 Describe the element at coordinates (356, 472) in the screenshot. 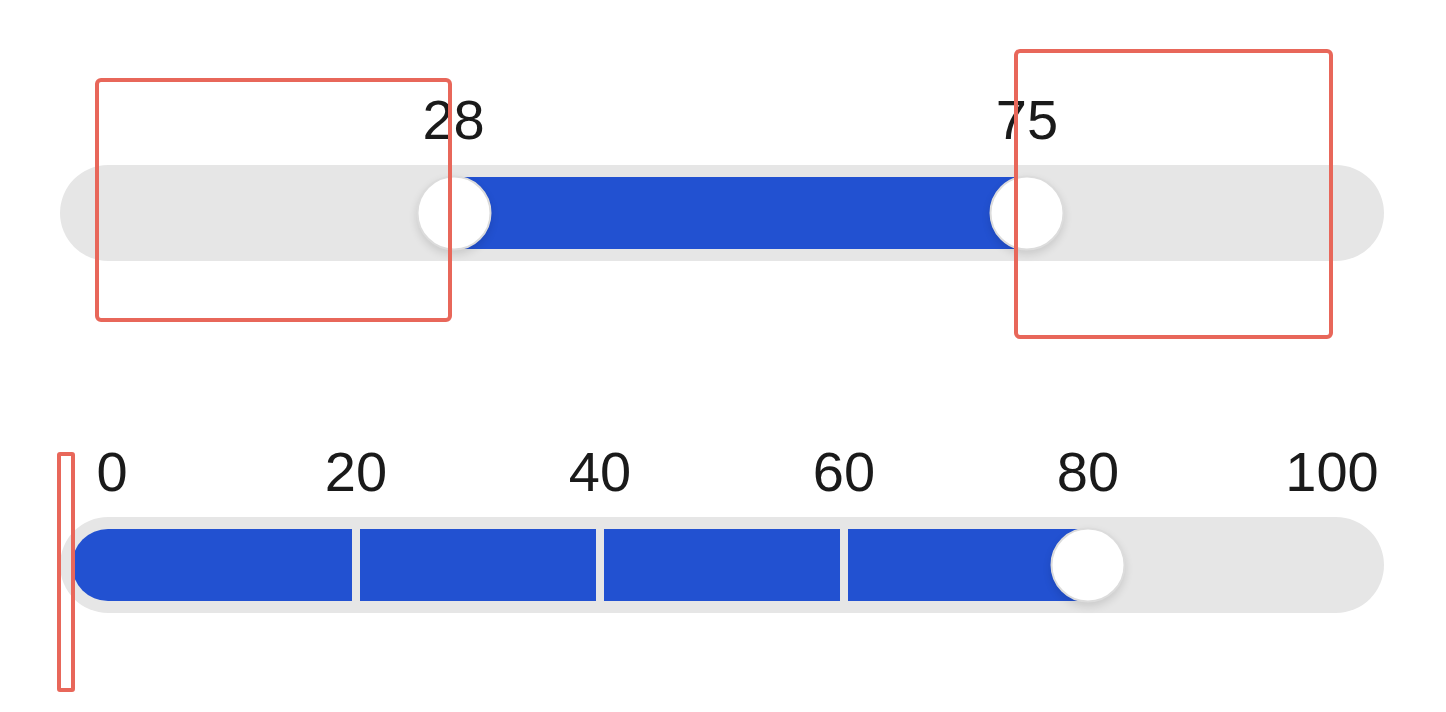

I see `tick-label: 20` at that location.